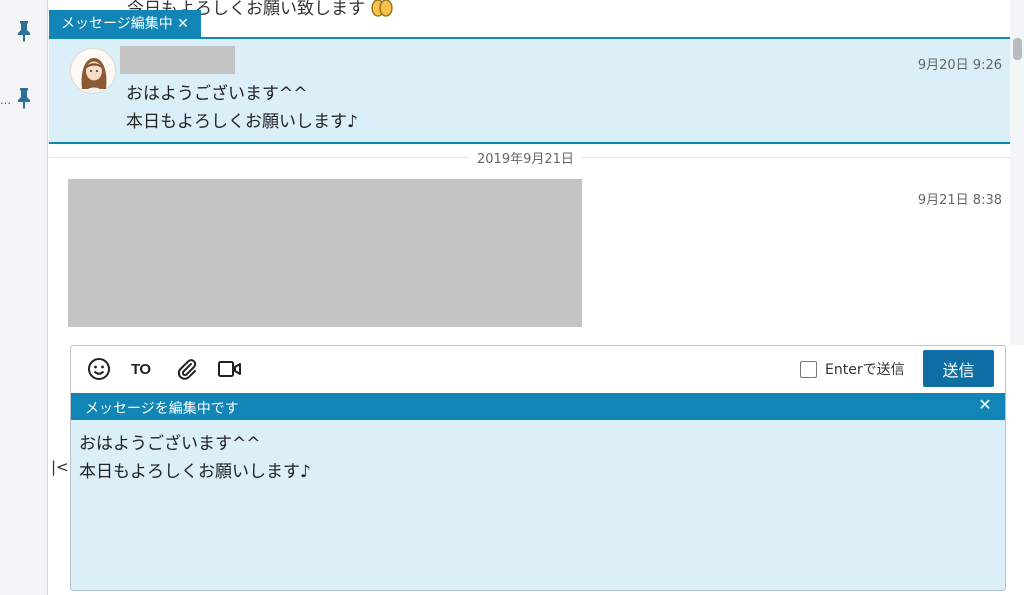 The width and height of the screenshot is (1024, 595). Describe the element at coordinates (808, 369) in the screenshot. I see `enter-to-send-checkbox` at that location.